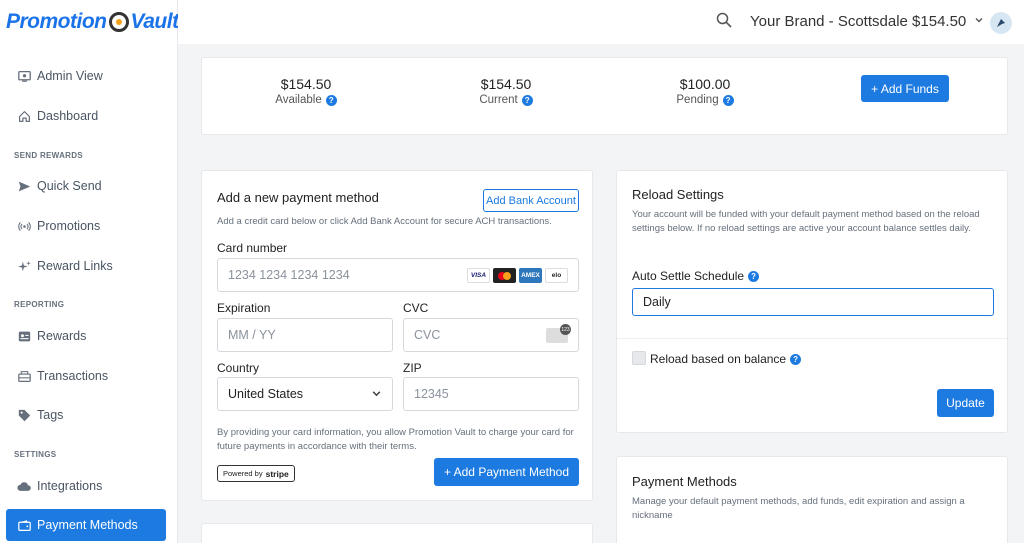 This screenshot has width=1024, height=543. I want to click on divider, so click(812, 338).